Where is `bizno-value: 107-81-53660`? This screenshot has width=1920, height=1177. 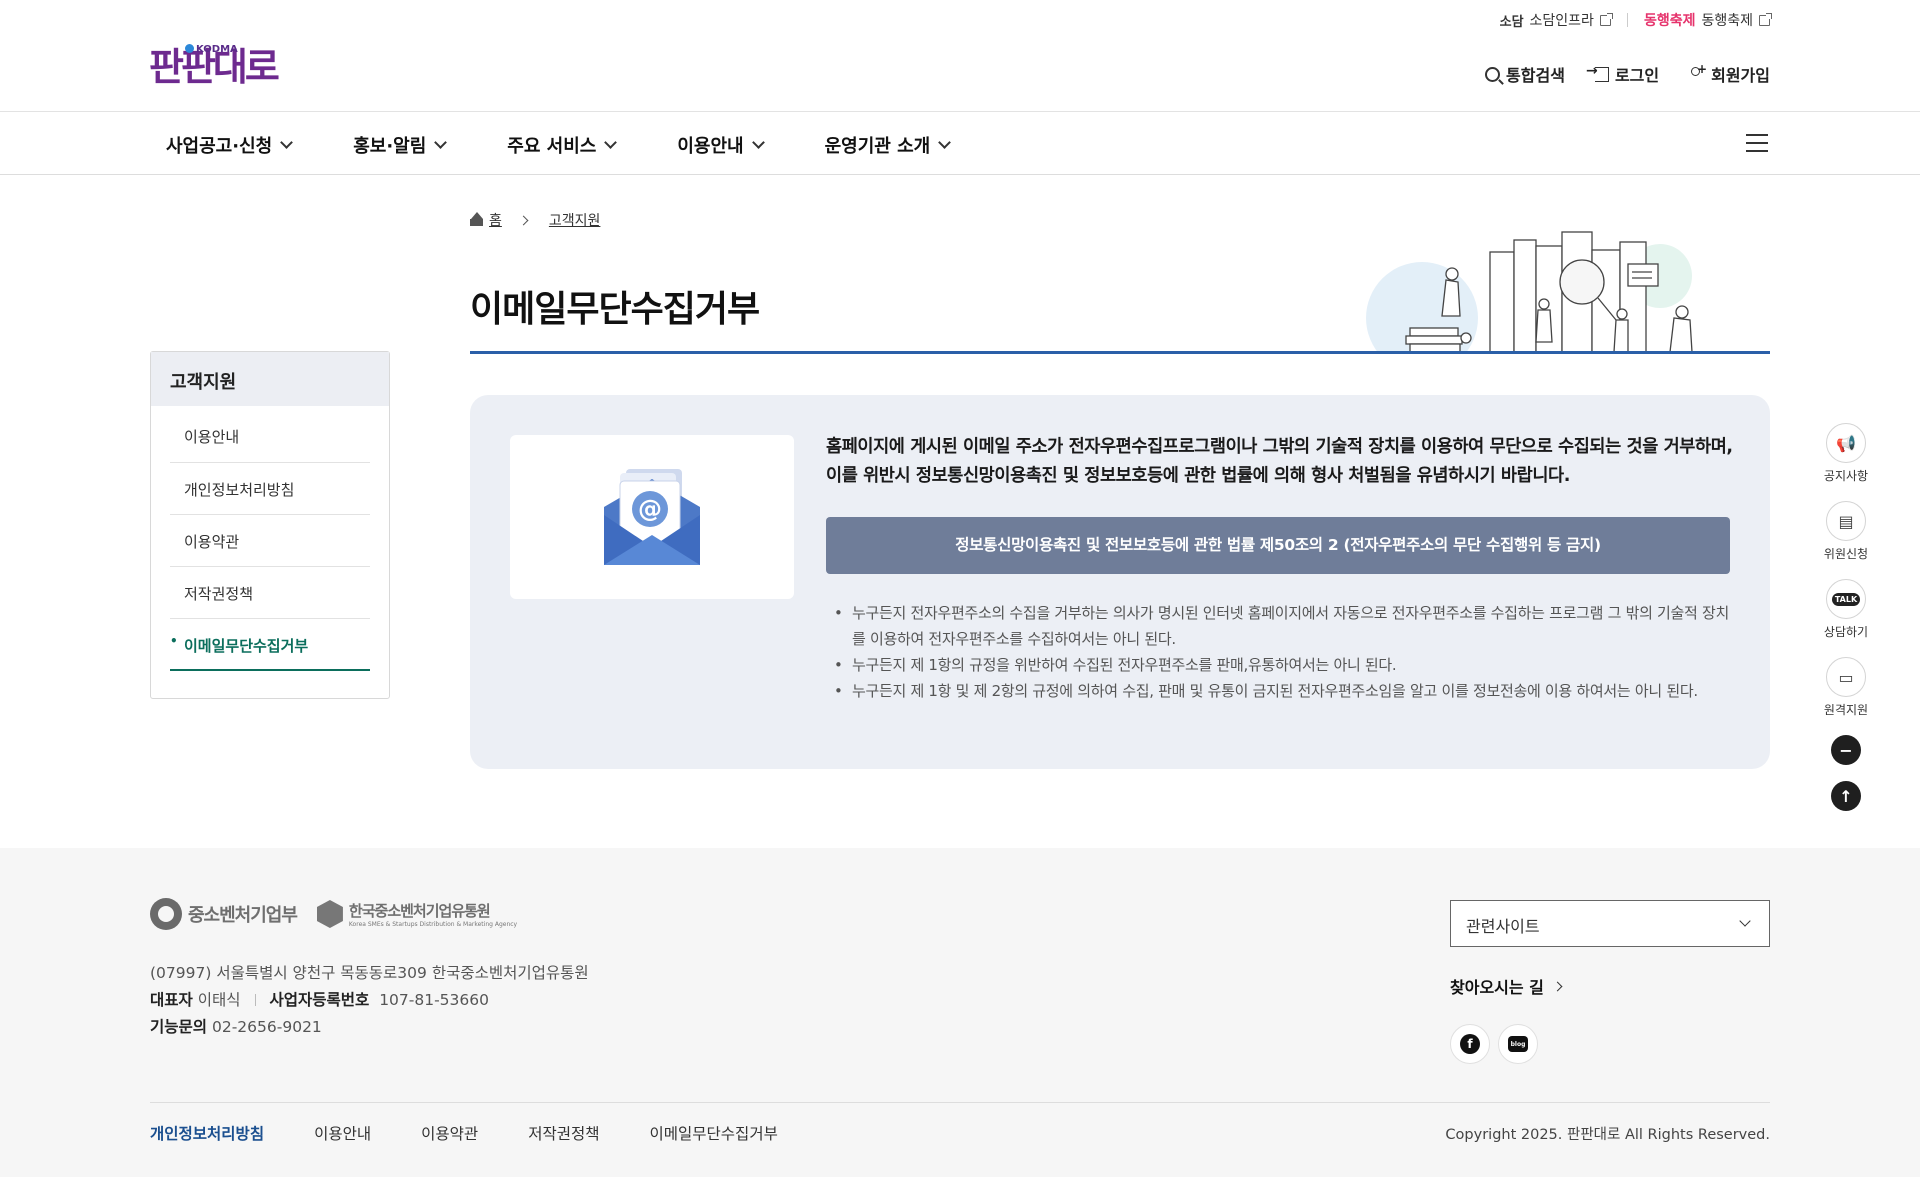
bizno-value: 107-81-53660 is located at coordinates (434, 1000).